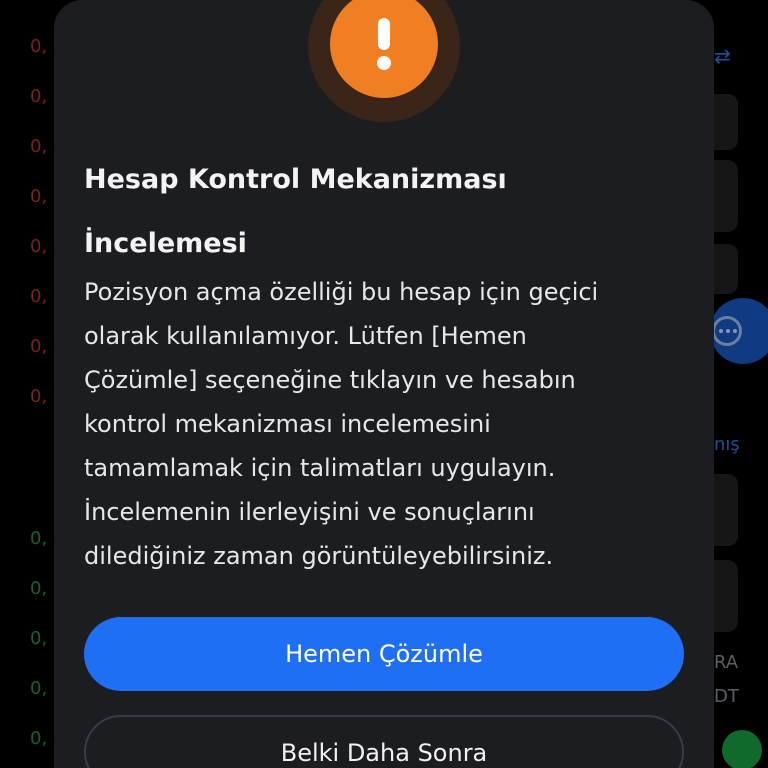 This screenshot has height=768, width=768. I want to click on background-text: RA, so click(726, 662).